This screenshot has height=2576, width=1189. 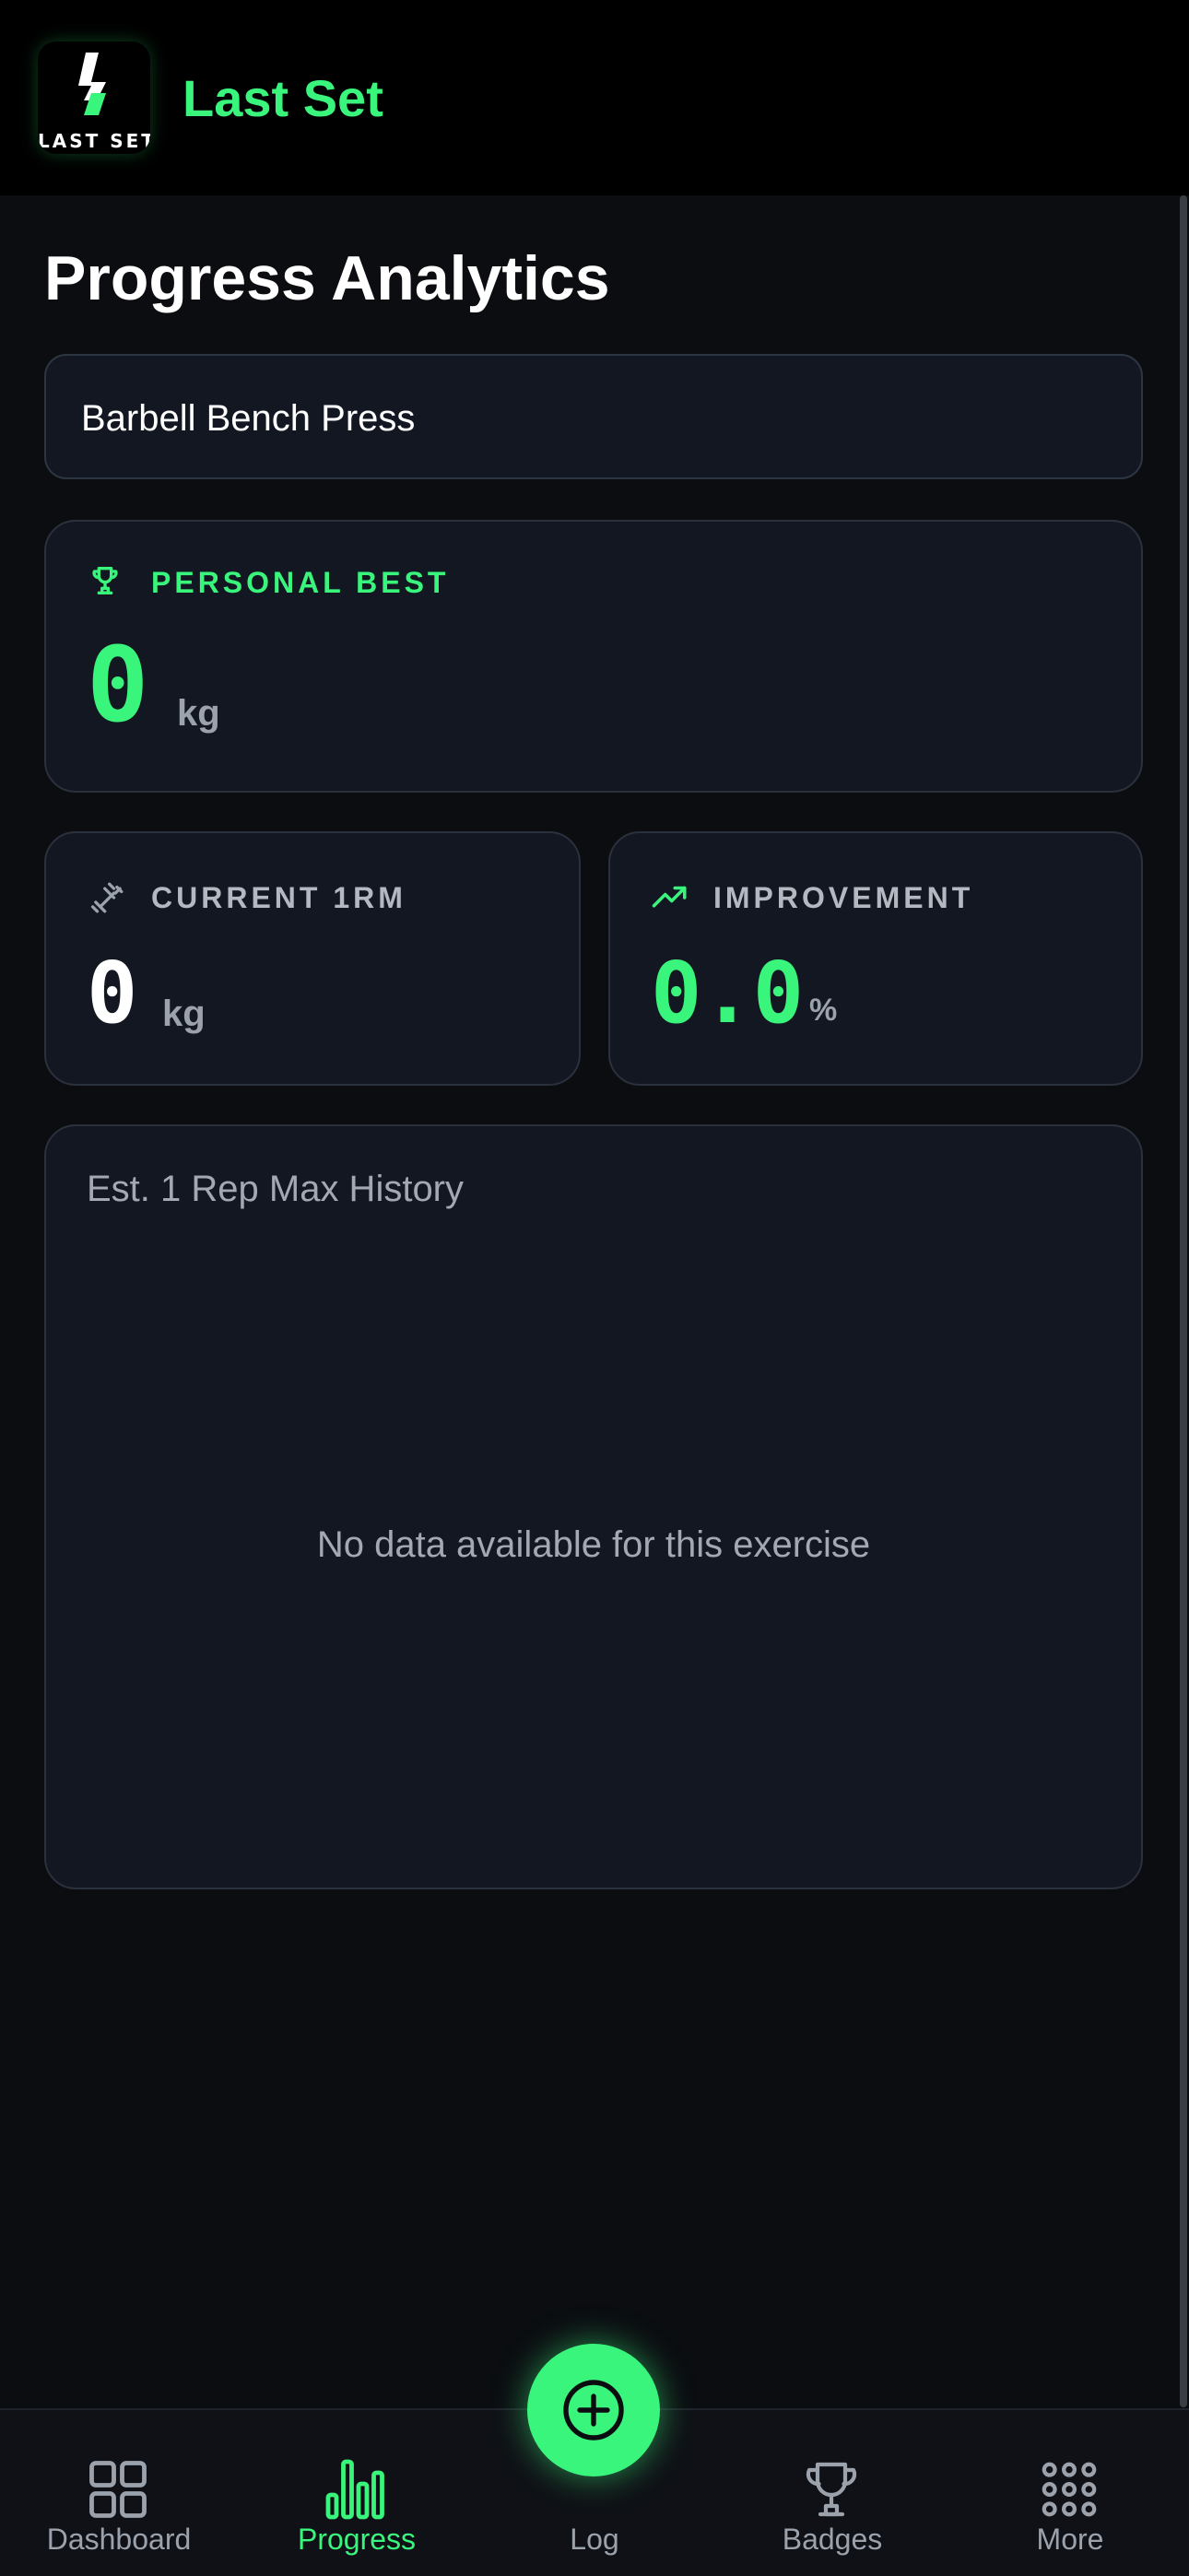 I want to click on personal-best-label: PERSONAL BEST, so click(x=300, y=582).